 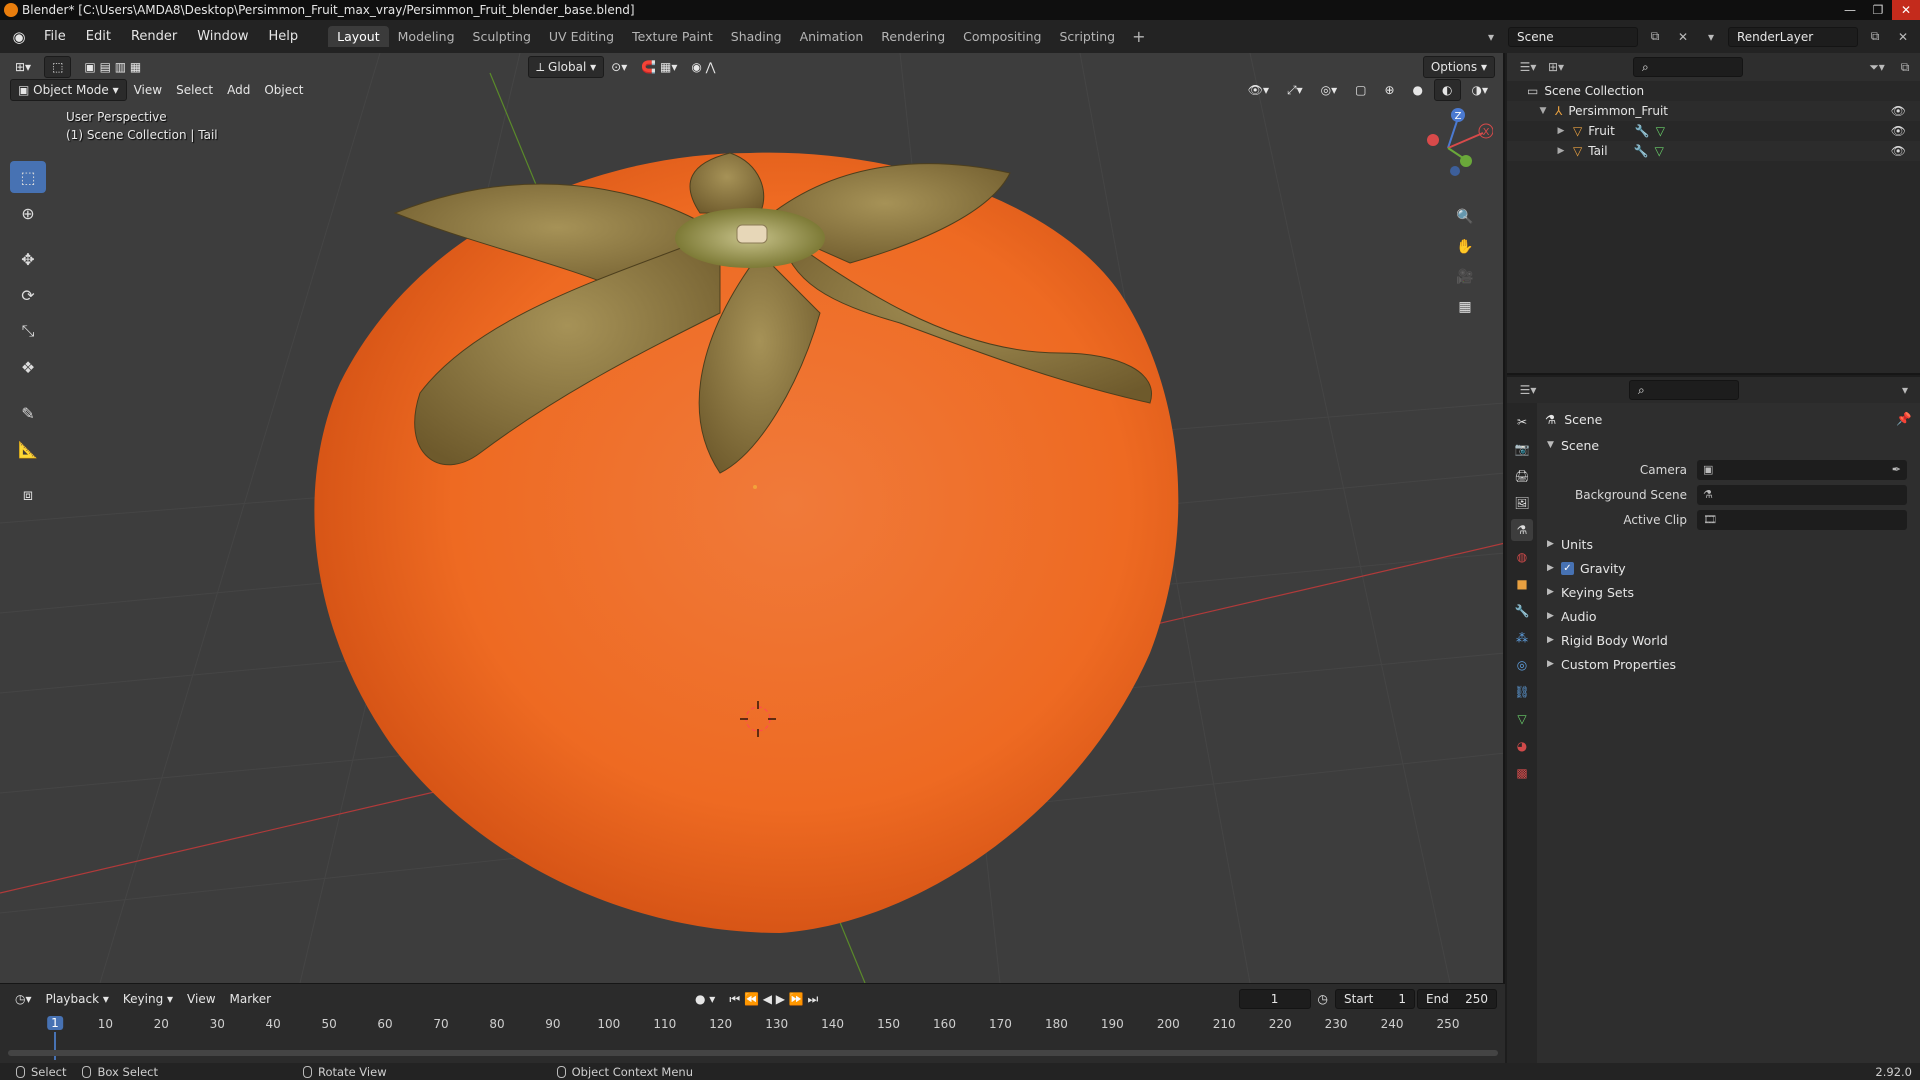 I want to click on close-icon: ✕, so click(x=1906, y=10).